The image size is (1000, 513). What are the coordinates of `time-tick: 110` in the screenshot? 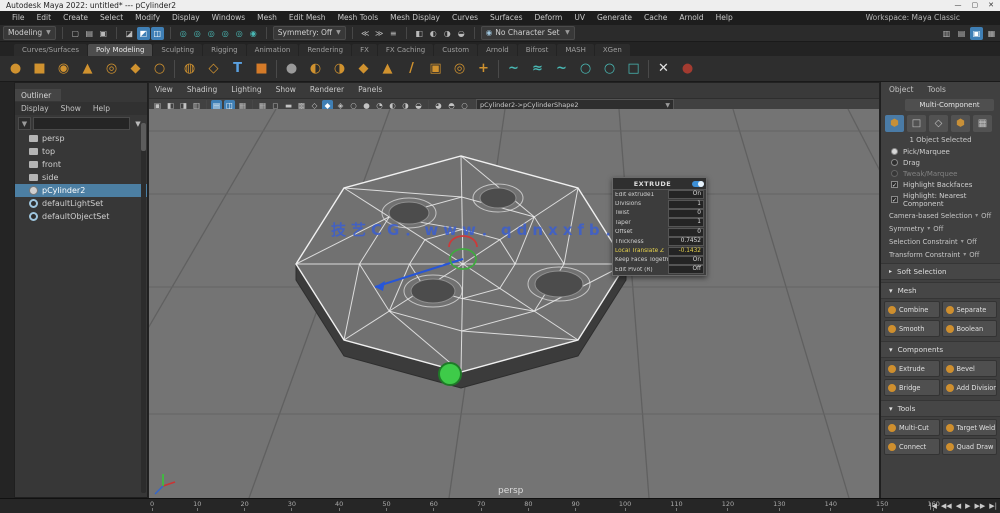 It's located at (676, 505).